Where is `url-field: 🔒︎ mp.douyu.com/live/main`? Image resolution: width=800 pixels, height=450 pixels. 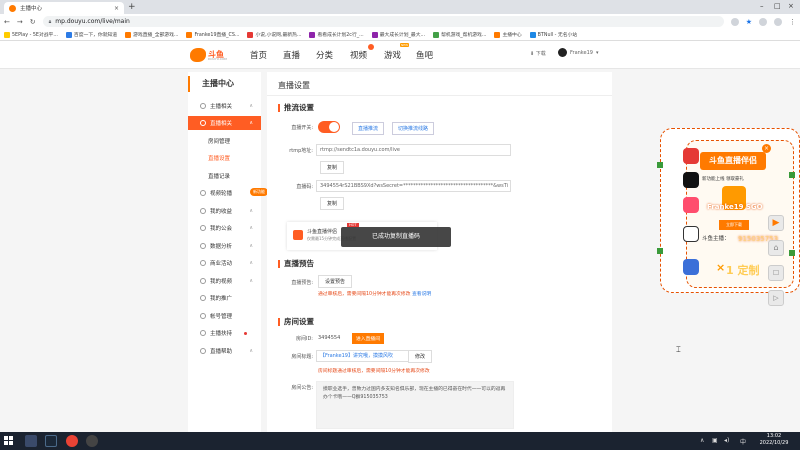
url-field: 🔒︎ mp.douyu.com/live/main is located at coordinates (383, 21).